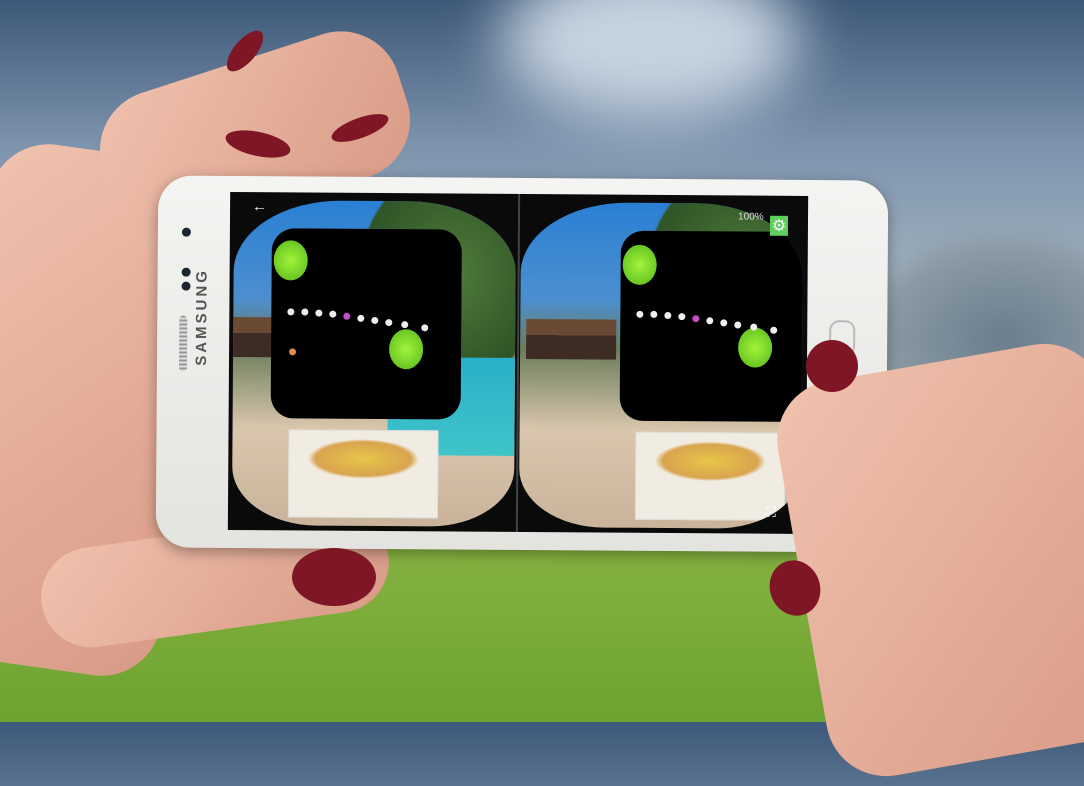 This screenshot has width=1084, height=786. What do you see at coordinates (201, 317) in the screenshot?
I see `brand-logo: SAMSUNG` at bounding box center [201, 317].